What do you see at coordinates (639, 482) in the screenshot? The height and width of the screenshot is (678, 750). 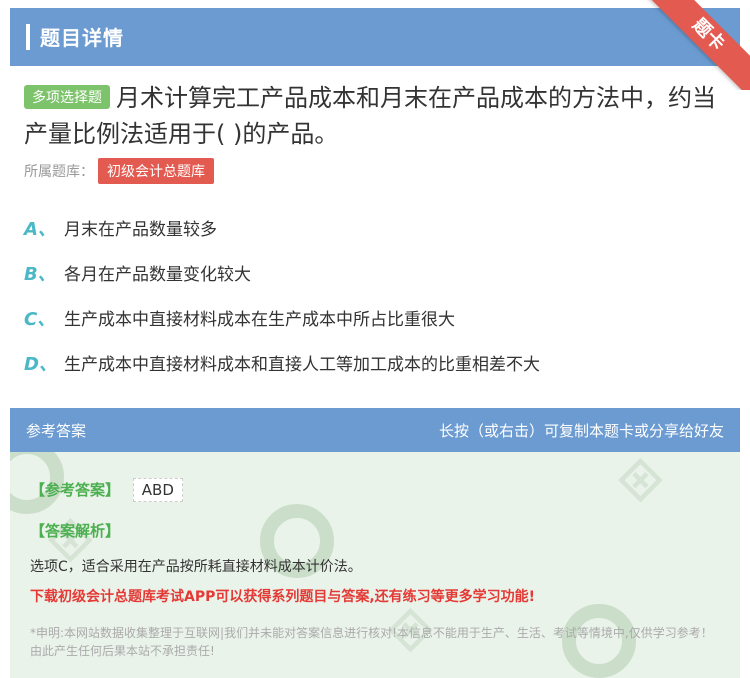 I see `watermark-logo: ⊞` at bounding box center [639, 482].